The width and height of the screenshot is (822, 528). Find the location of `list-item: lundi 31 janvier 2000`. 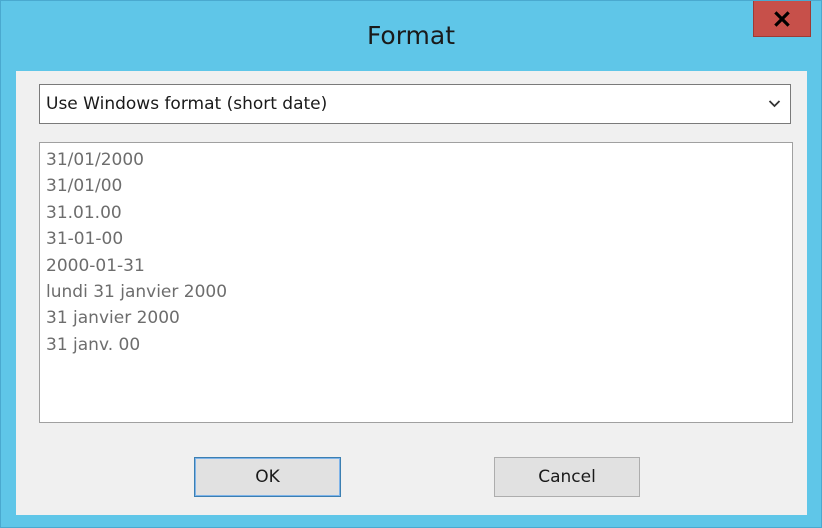

list-item: lundi 31 janvier 2000 is located at coordinates (136, 292).